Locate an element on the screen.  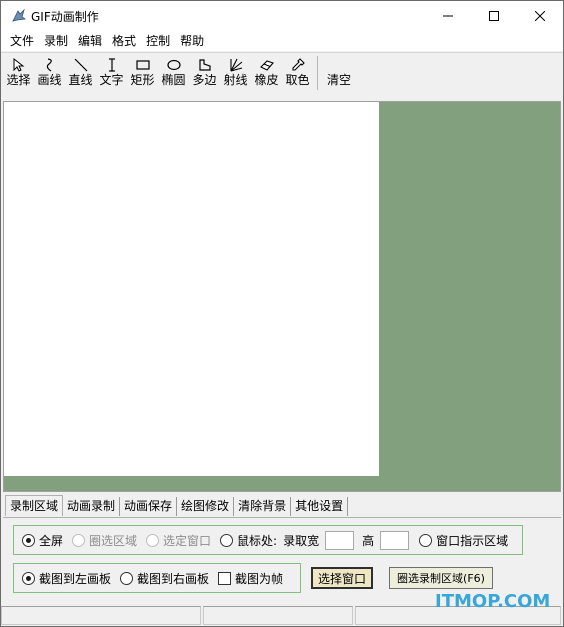
settings-tabs: 录制区域 动画录制 动画保存 绘图修改 清除背景 其他设置 is located at coordinates (177, 506).